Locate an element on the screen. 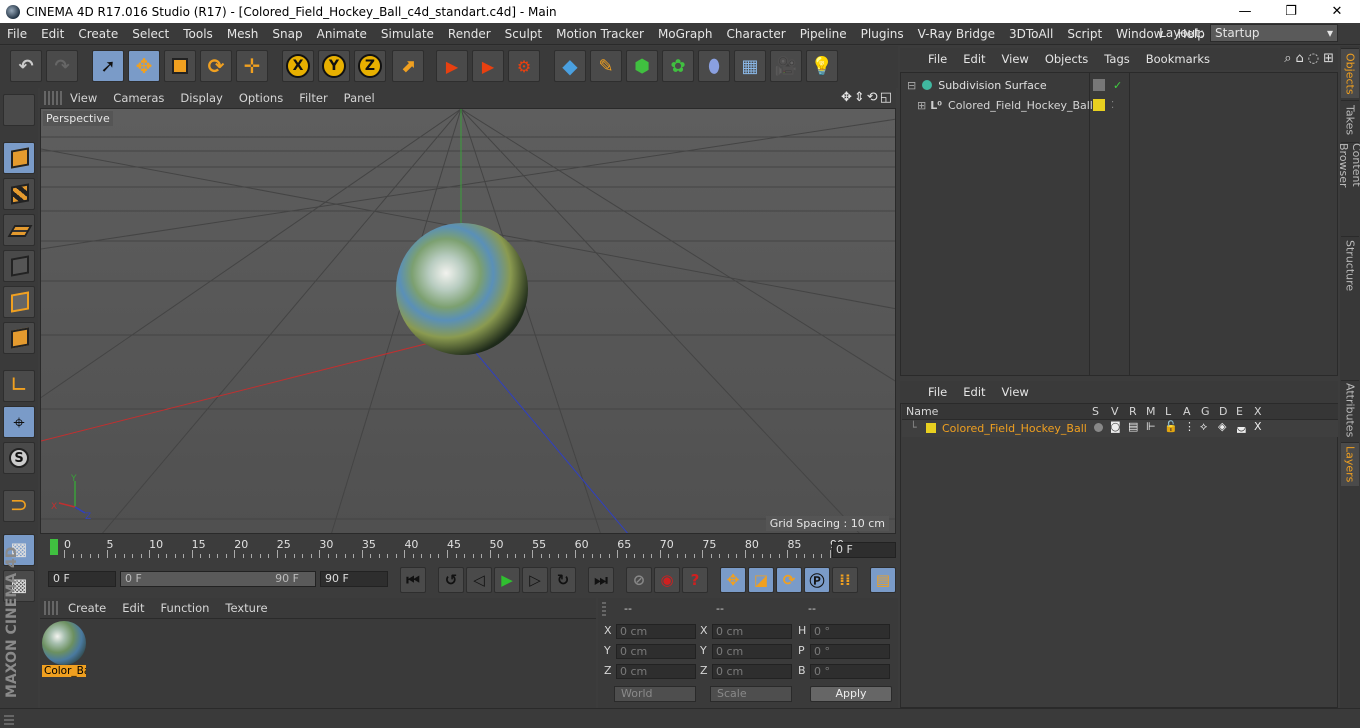 The width and height of the screenshot is (1360, 728). new-window-icon: ⊞ is located at coordinates (1328, 58).